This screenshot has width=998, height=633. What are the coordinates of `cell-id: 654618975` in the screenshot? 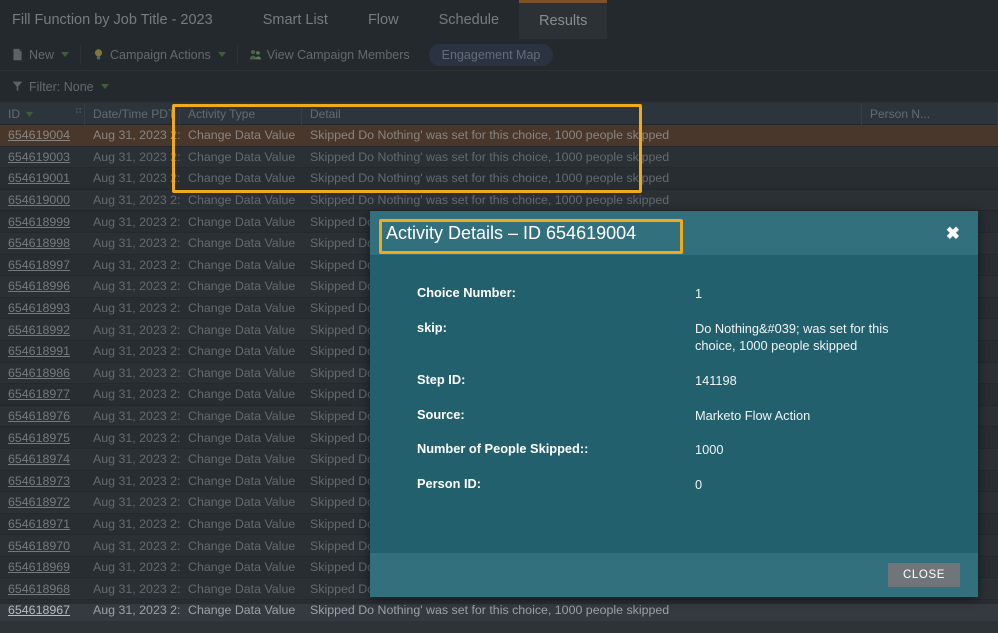 It's located at (42, 438).